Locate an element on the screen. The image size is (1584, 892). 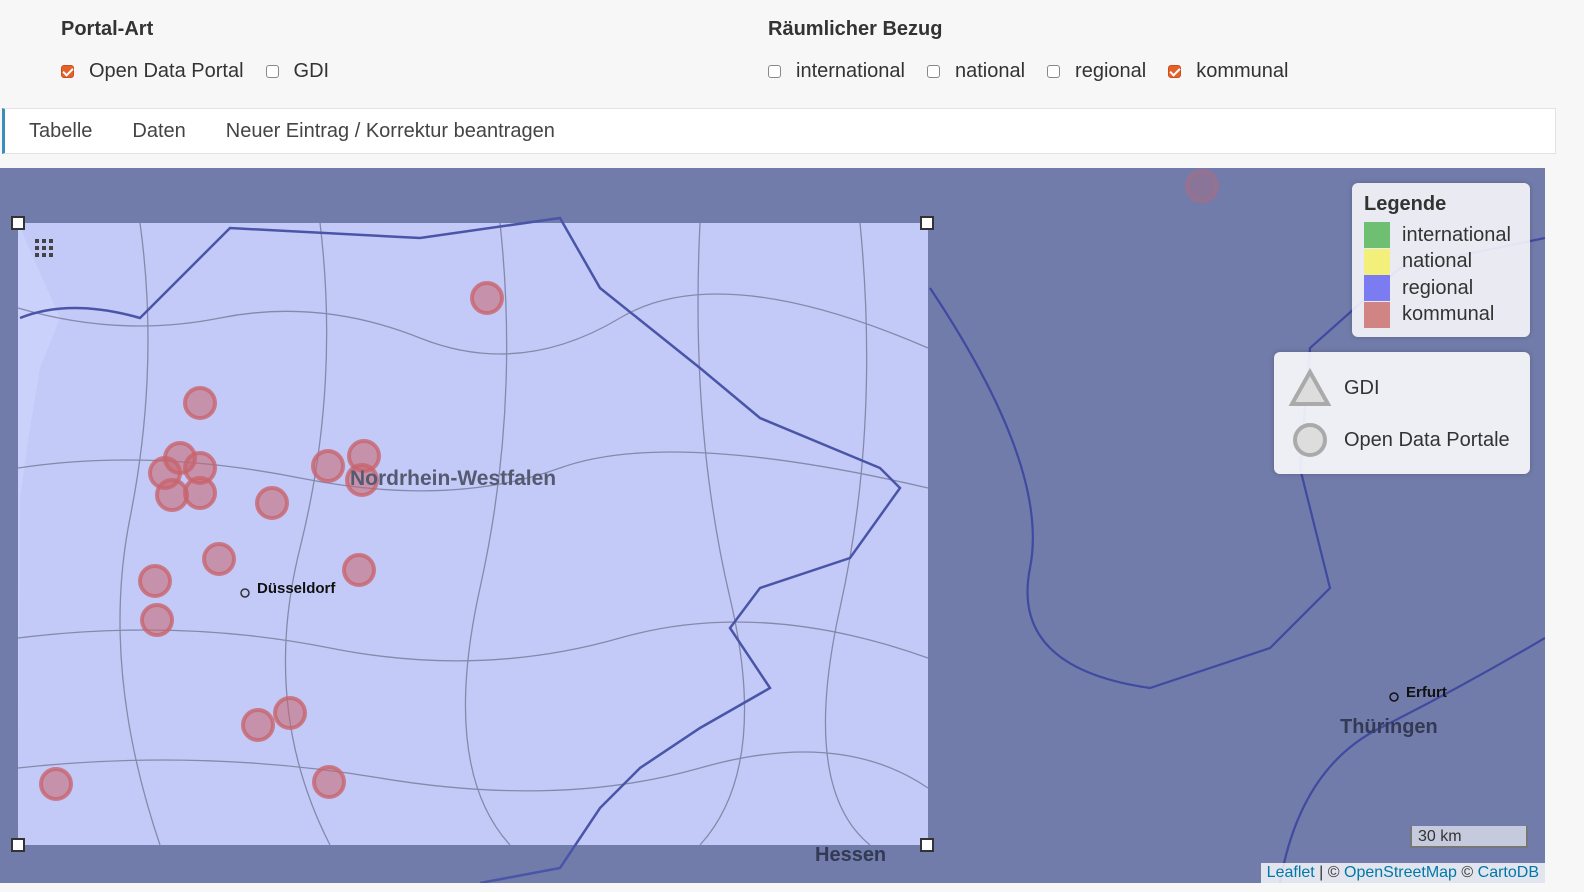
checkbox-kommunal: kommunal is located at coordinates (1228, 71).